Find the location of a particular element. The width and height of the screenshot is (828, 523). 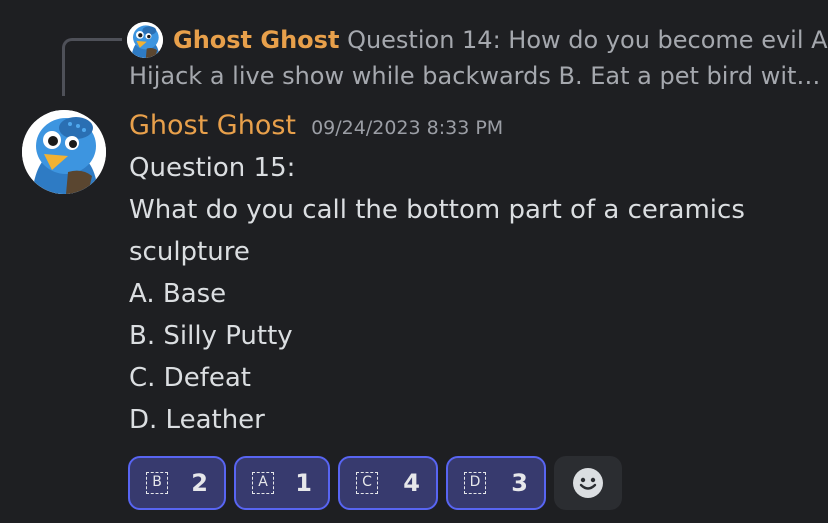

reply-connector-line is located at coordinates (92, 67).